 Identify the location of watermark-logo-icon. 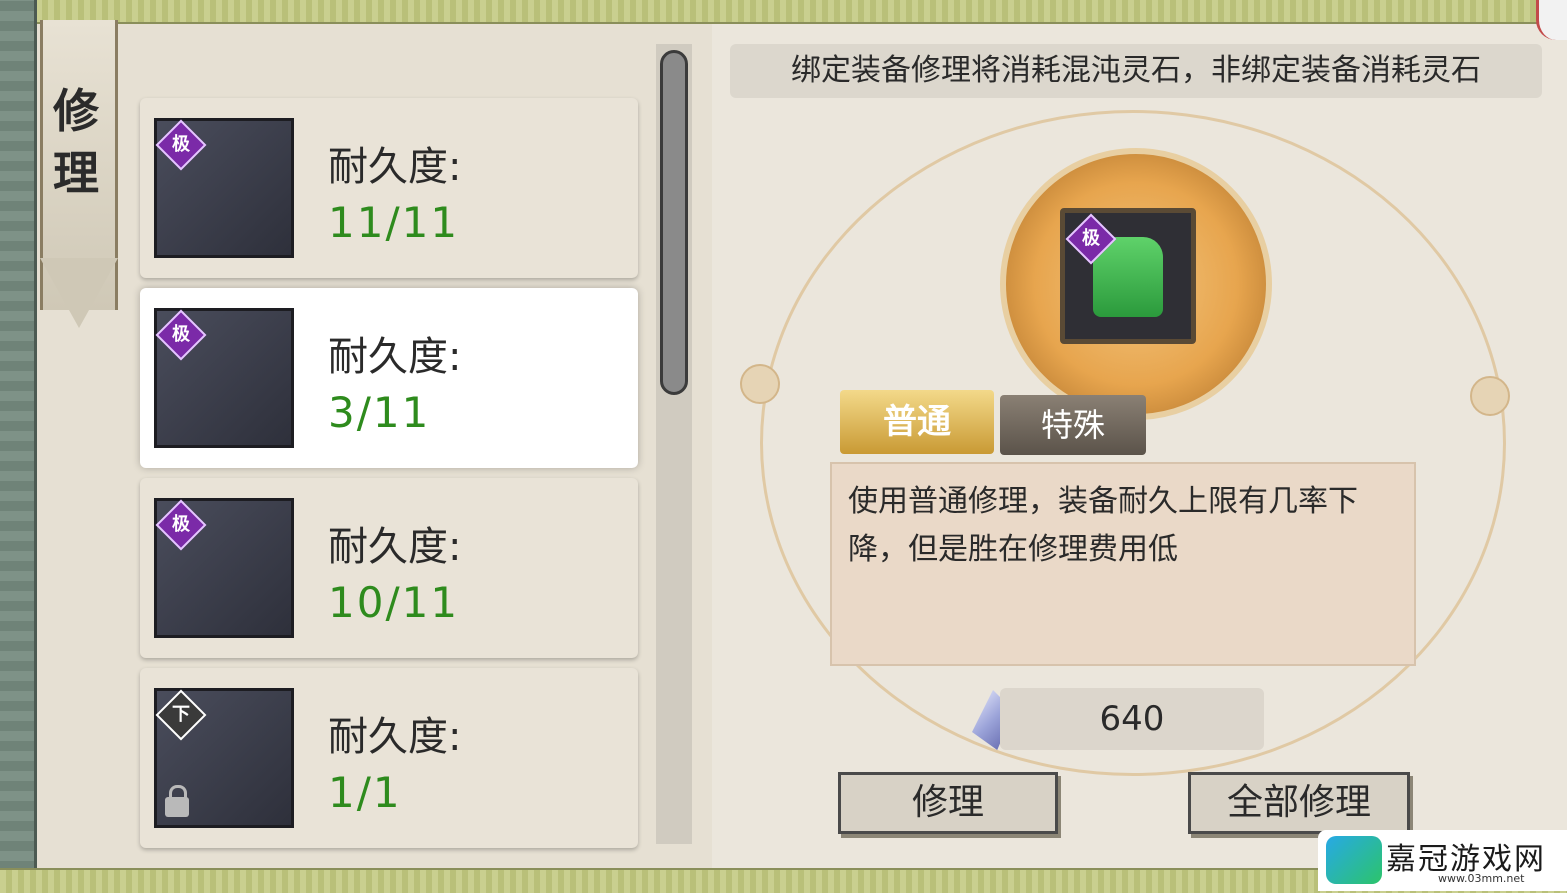
(1354, 860).